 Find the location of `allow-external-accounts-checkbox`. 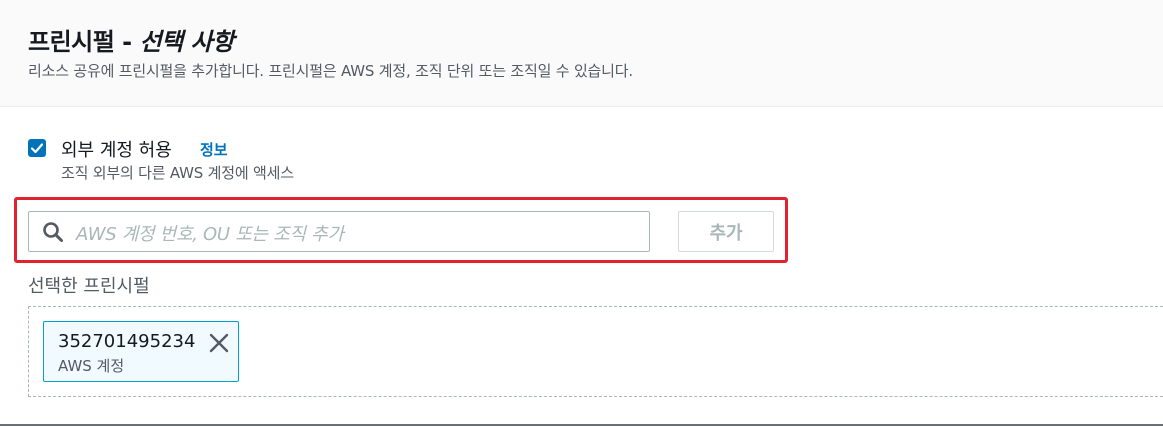

allow-external-accounts-checkbox is located at coordinates (37, 148).